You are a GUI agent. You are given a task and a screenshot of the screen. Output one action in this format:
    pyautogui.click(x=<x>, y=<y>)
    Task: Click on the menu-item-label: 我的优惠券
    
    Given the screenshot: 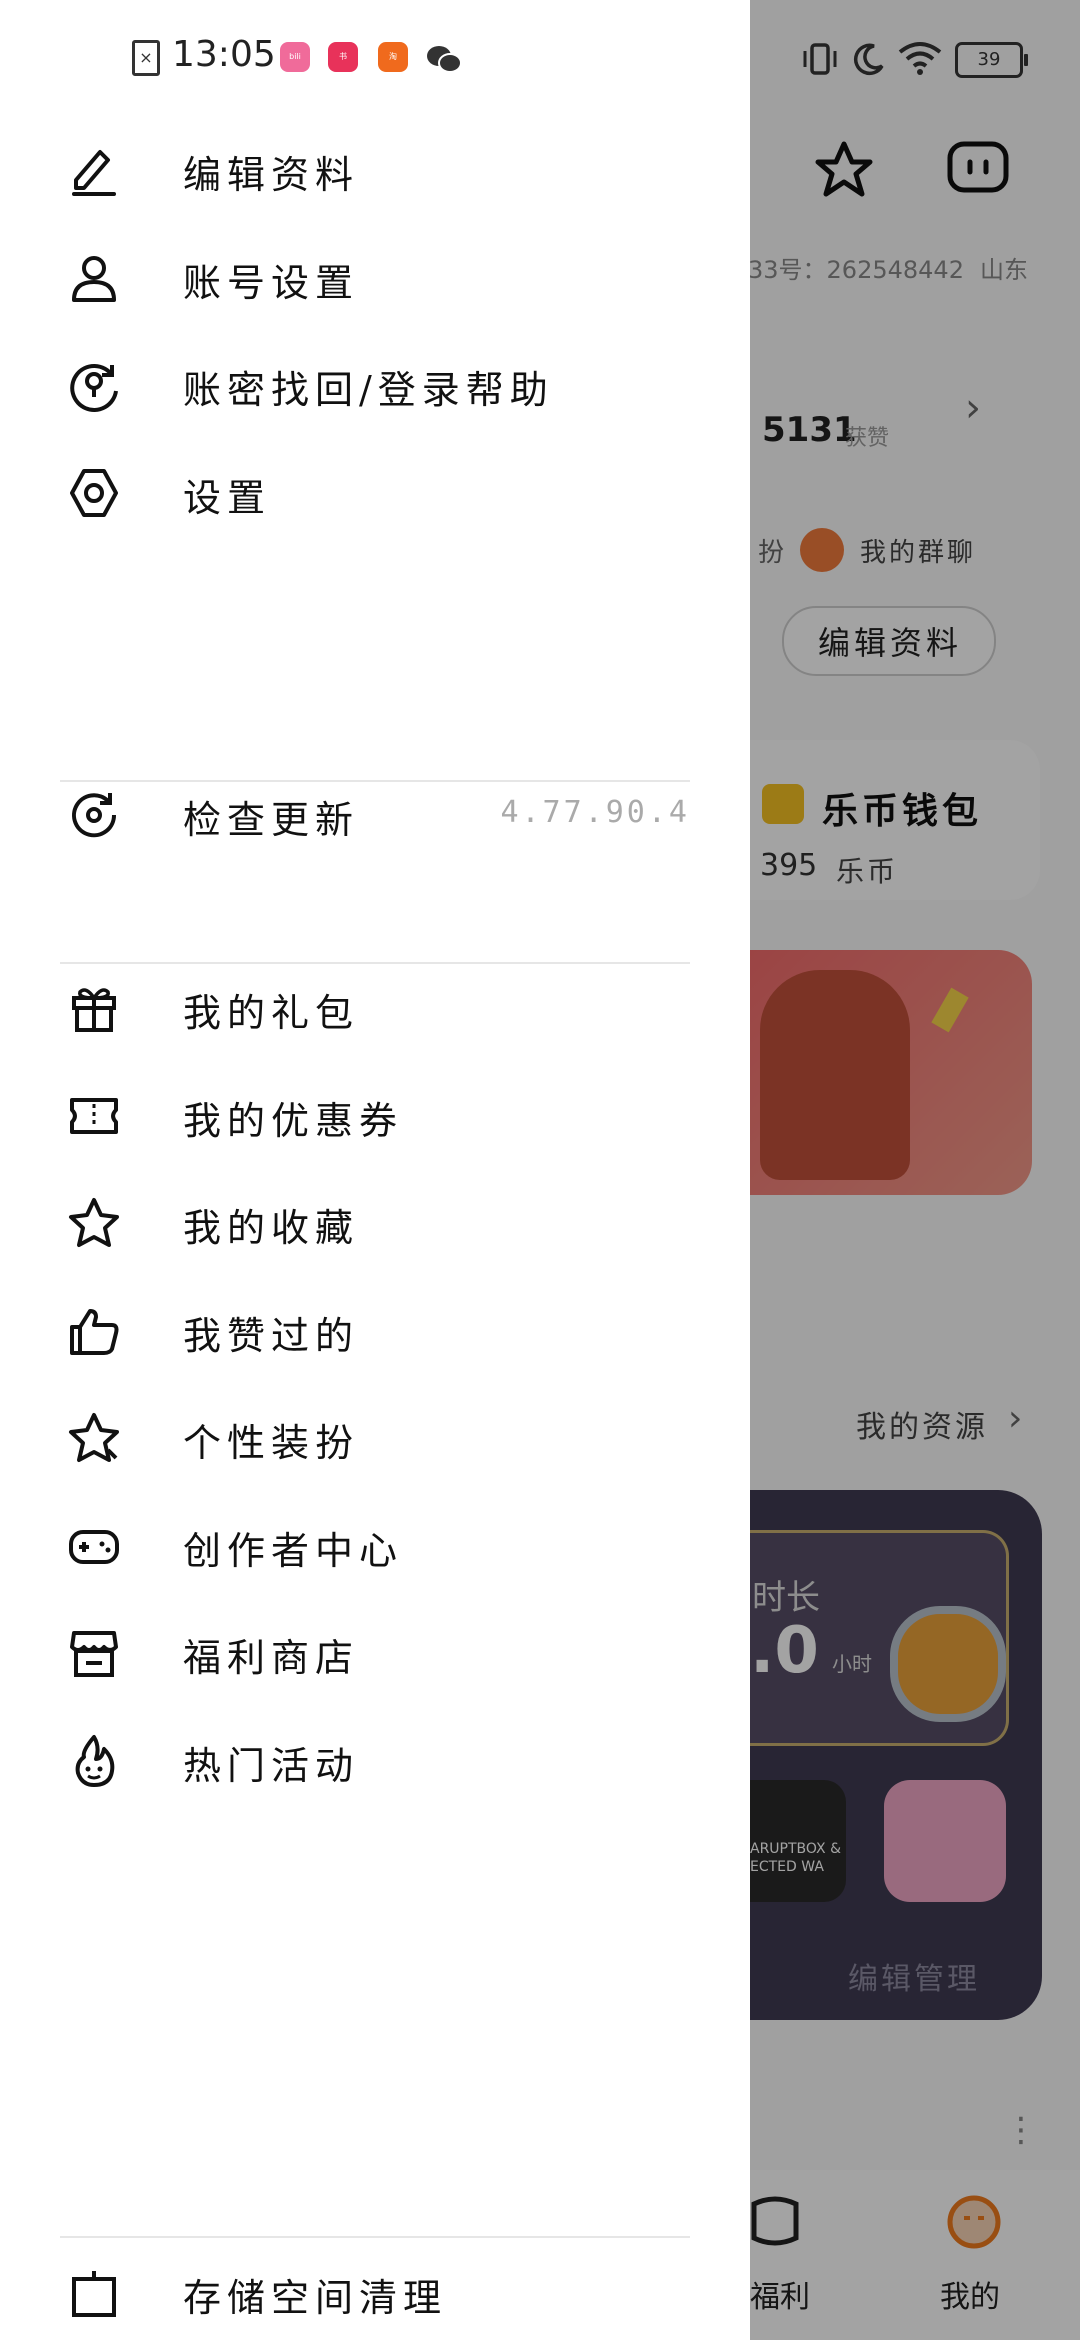 What is the action you would take?
    pyautogui.click(x=293, y=1121)
    